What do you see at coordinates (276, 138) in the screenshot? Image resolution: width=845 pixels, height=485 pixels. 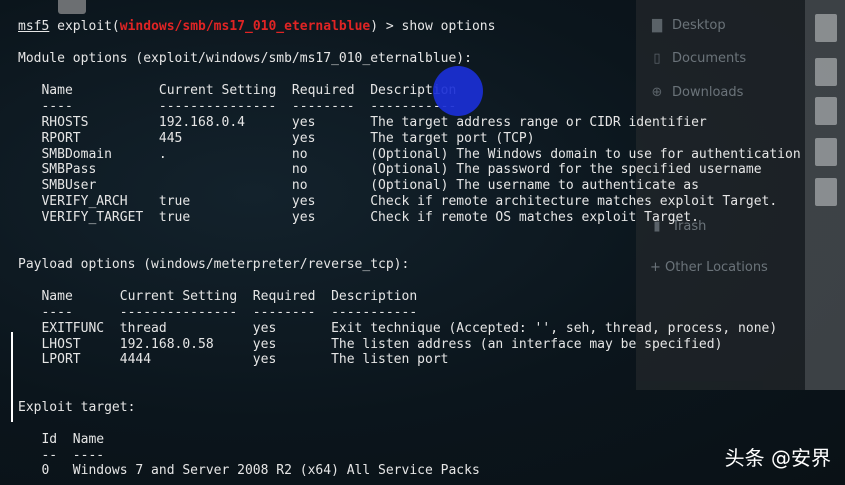 I see `module-option-row: RPORT 445 yes The target port (TCP)` at bounding box center [276, 138].